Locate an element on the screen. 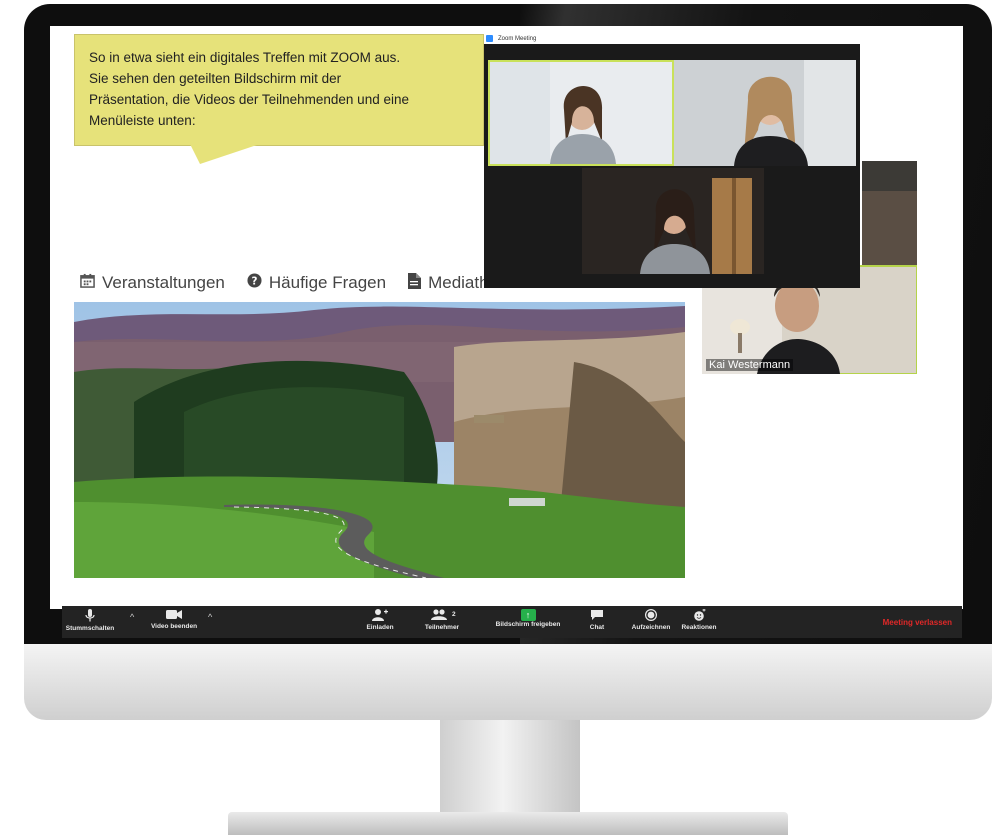 Image resolution: width=993 pixels, height=835 pixels. invite-label: Einladen is located at coordinates (380, 627).